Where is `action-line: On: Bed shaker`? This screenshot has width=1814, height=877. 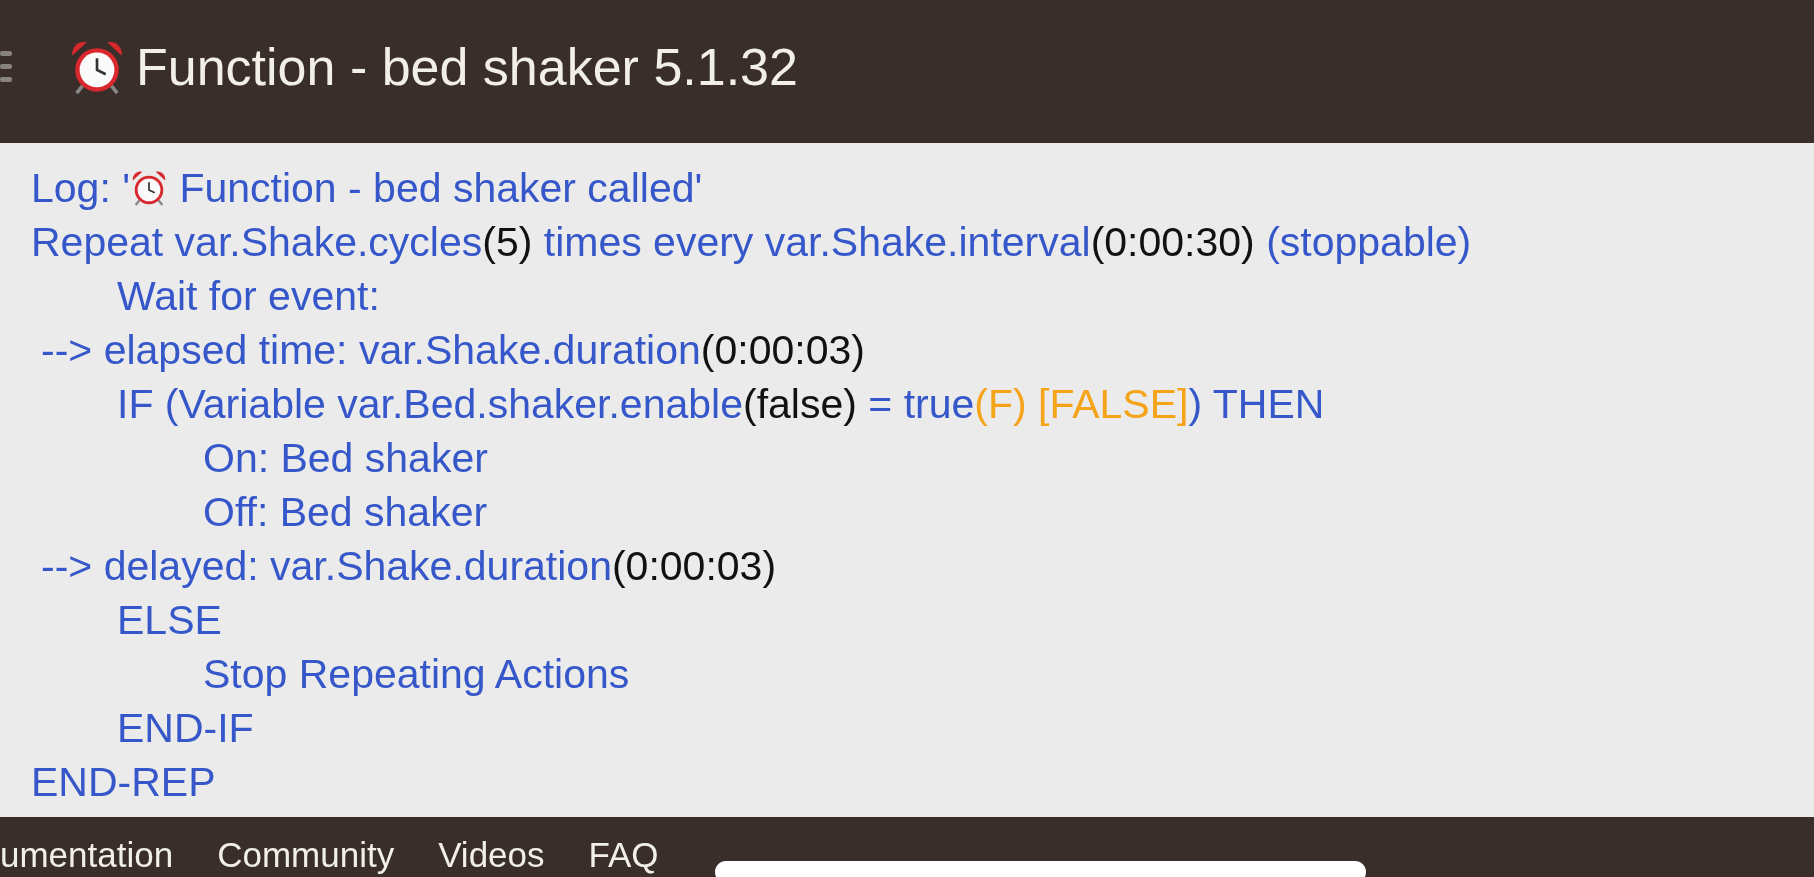
action-line: On: Bed shaker is located at coordinates (345, 458).